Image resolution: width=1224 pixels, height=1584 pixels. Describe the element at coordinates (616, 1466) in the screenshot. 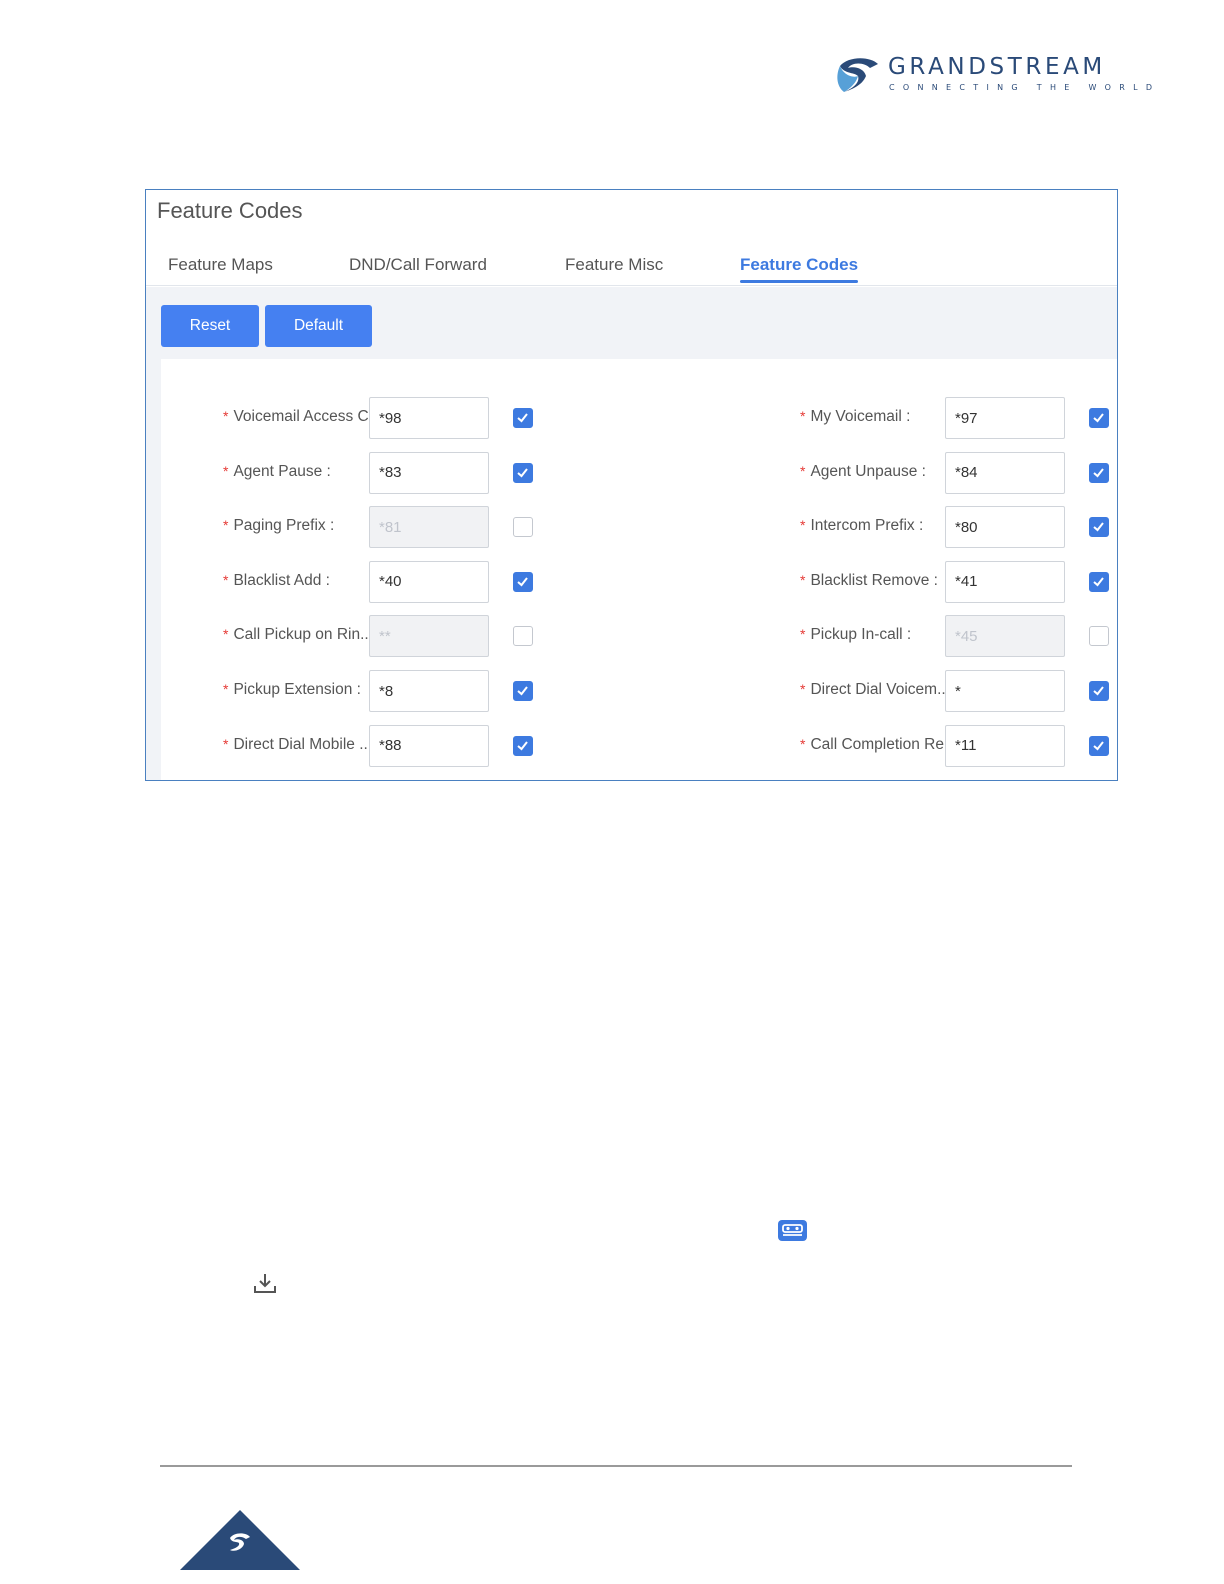

I see `footer-divider` at that location.